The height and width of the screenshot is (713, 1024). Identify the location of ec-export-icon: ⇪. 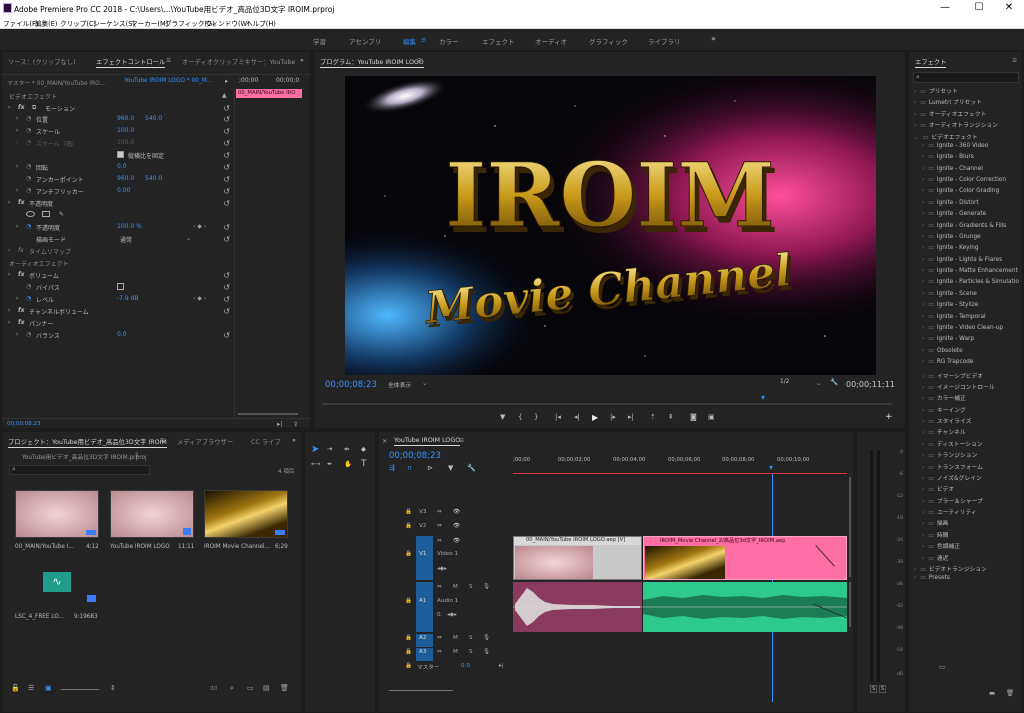
(295, 424).